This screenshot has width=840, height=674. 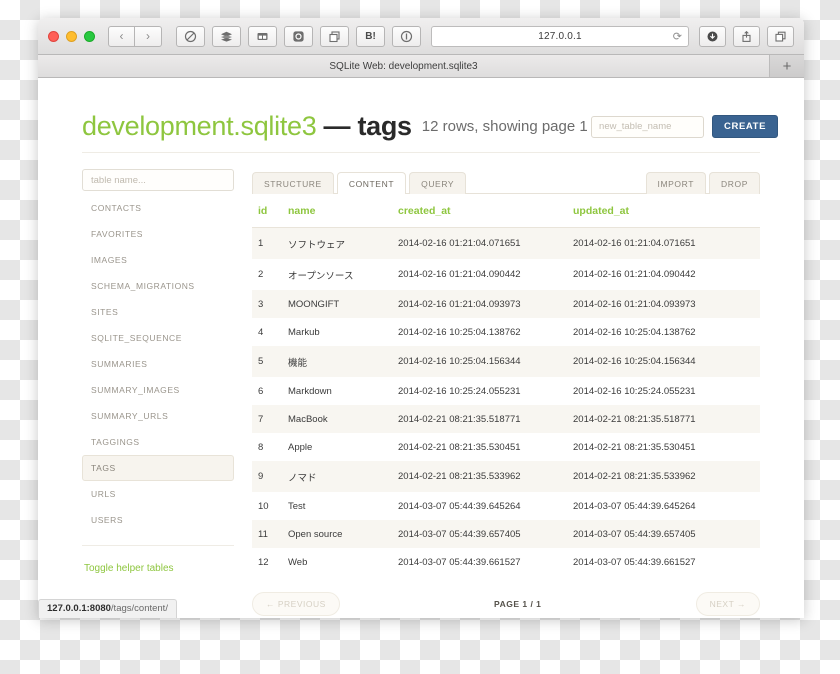 I want to click on create-button-label: CREATE, so click(x=745, y=126).